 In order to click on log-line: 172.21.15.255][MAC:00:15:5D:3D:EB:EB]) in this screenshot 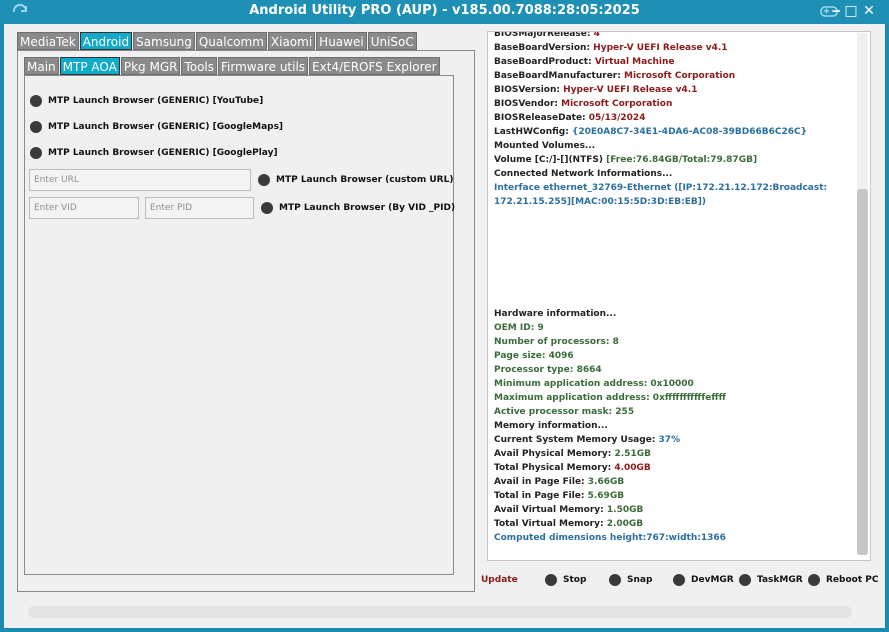, I will do `click(600, 202)`.